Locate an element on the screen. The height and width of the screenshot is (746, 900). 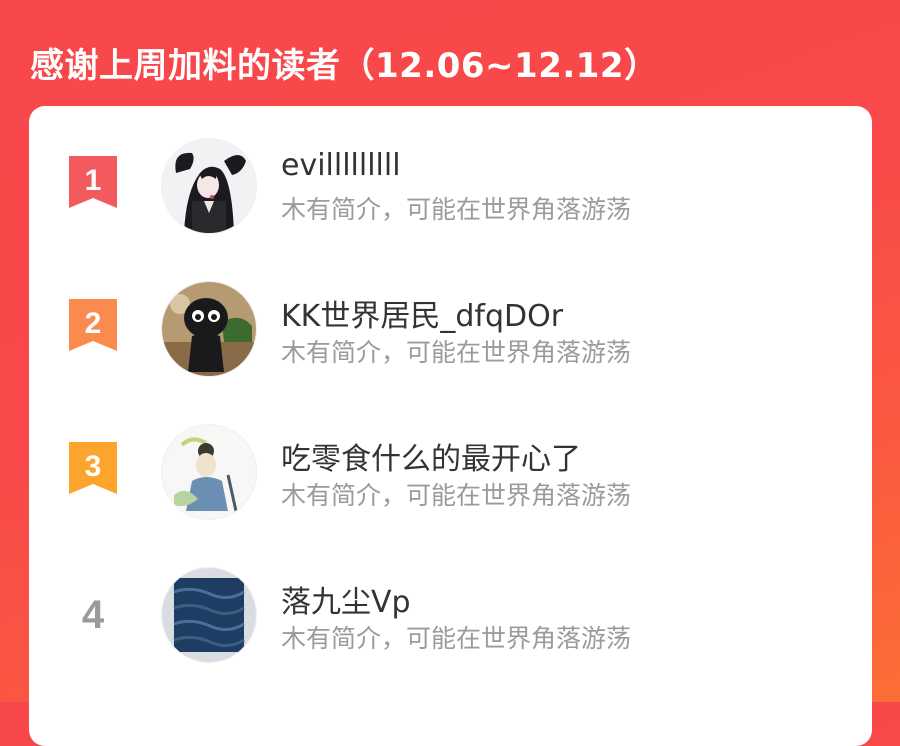
rank-number: 3 is located at coordinates (93, 466).